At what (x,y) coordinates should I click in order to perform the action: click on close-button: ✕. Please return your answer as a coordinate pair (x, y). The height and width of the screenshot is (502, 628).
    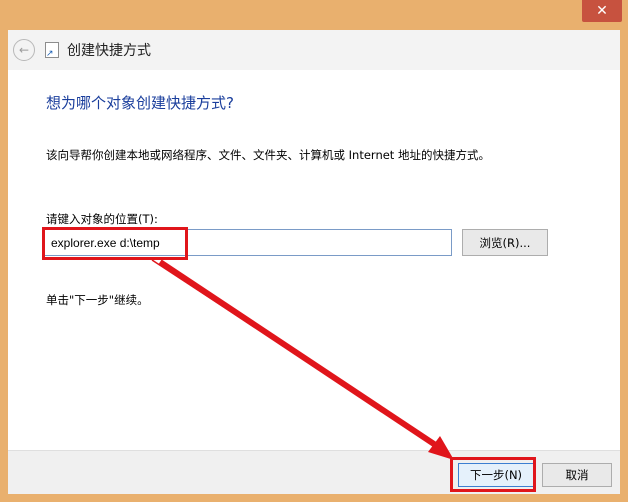
    Looking at the image, I should click on (602, 11).